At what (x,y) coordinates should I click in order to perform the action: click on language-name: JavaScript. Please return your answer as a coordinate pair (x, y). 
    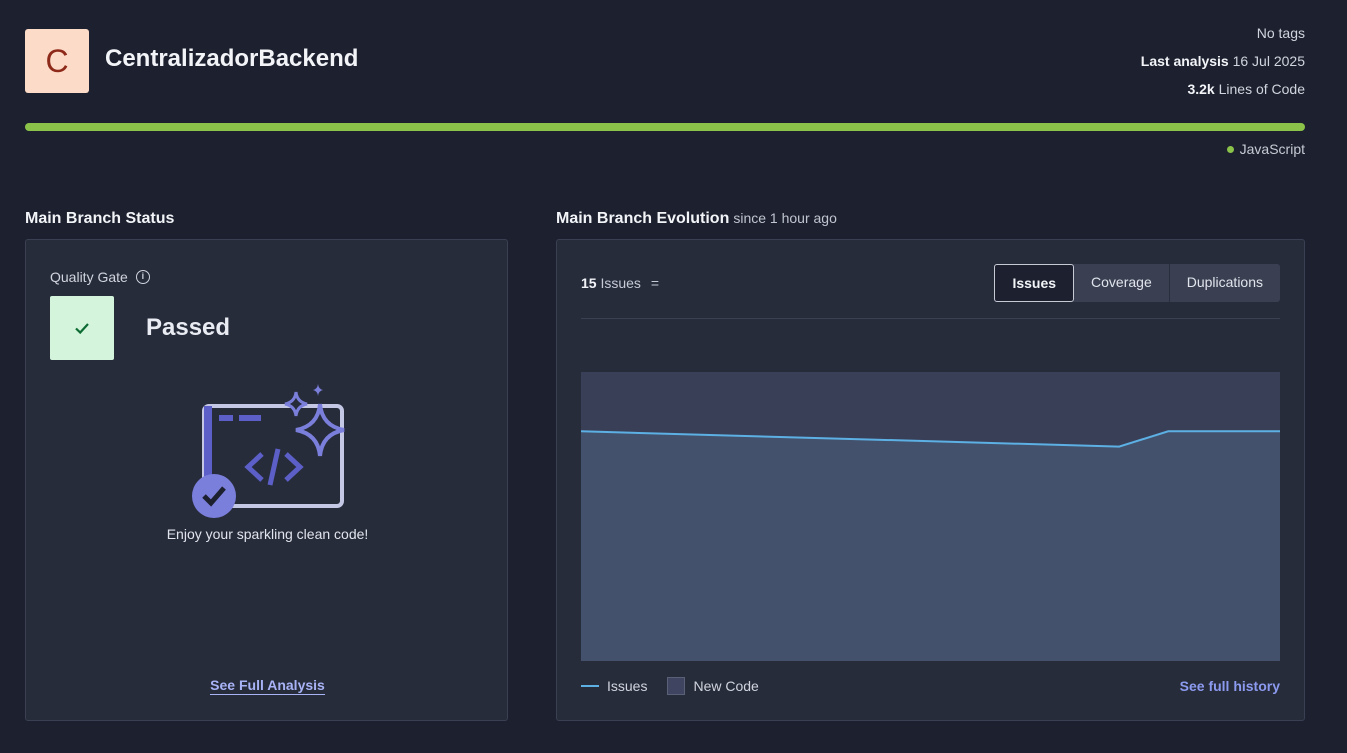
    Looking at the image, I should click on (1272, 149).